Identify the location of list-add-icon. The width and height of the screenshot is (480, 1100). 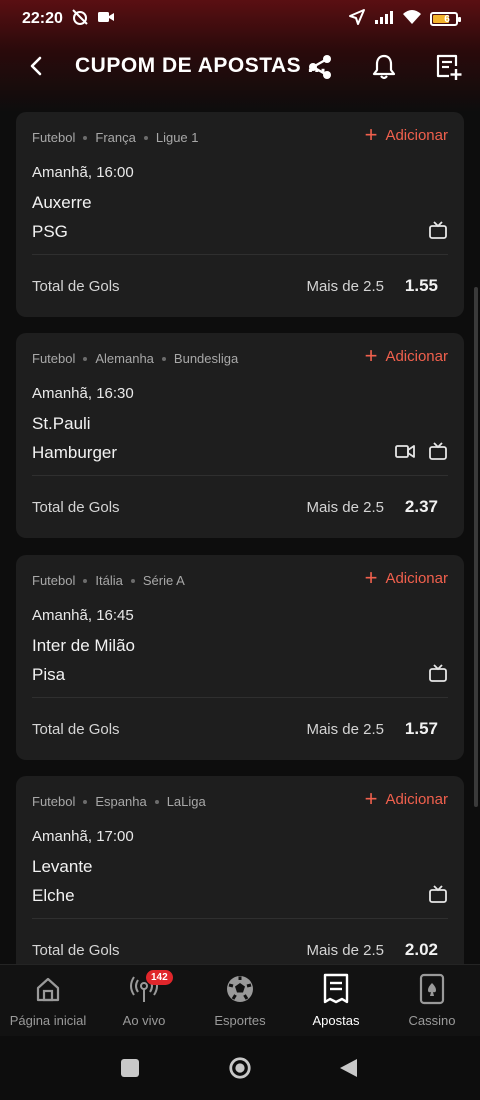
(449, 67).